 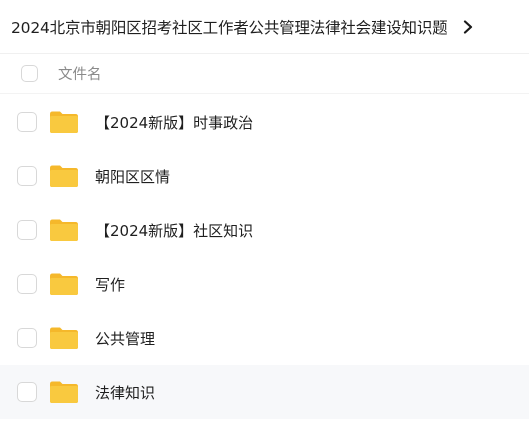 What do you see at coordinates (29, 73) in the screenshot?
I see `select-all-checkbox` at bounding box center [29, 73].